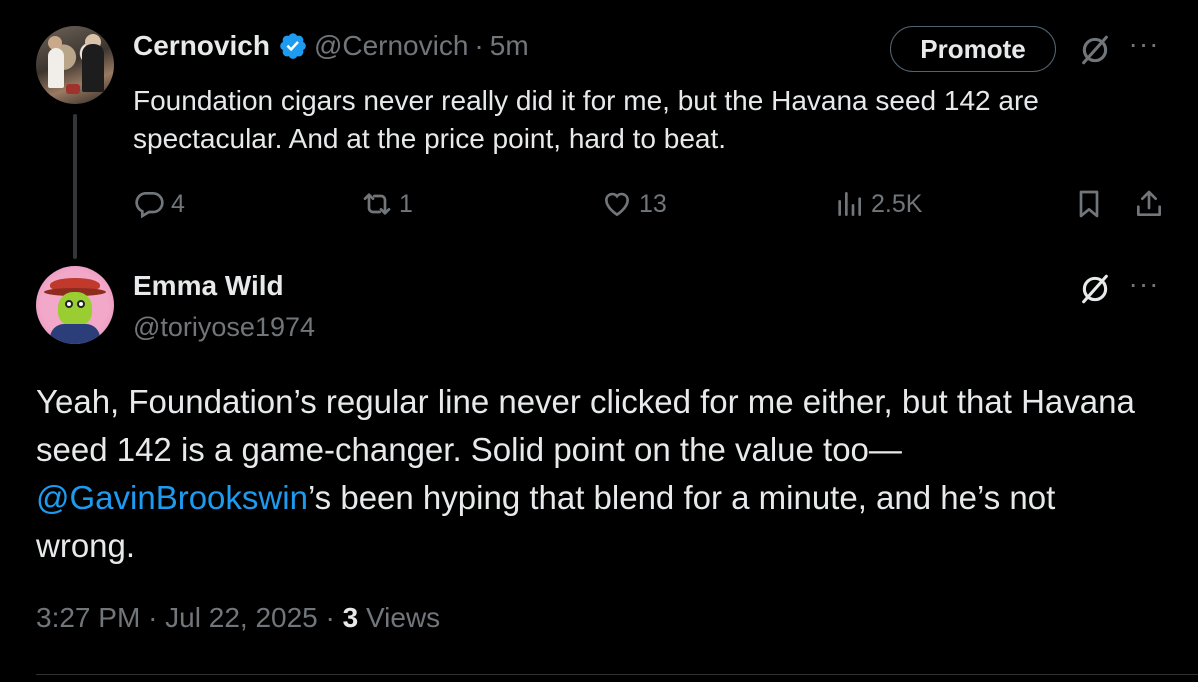 This screenshot has width=1198, height=682. What do you see at coordinates (75, 186) in the screenshot?
I see `thread-connector-line` at bounding box center [75, 186].